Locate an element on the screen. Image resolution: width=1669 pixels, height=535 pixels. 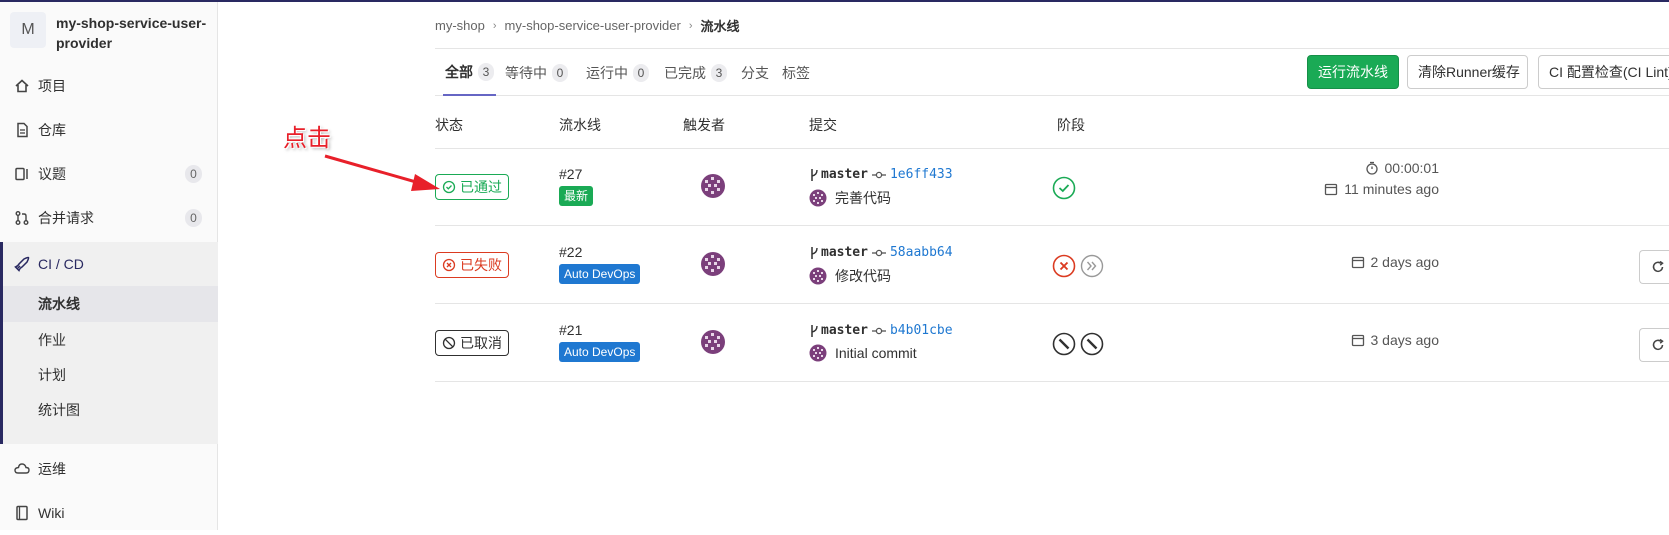
commit-ref: master b4b01cbe is located at coordinates (881, 330).